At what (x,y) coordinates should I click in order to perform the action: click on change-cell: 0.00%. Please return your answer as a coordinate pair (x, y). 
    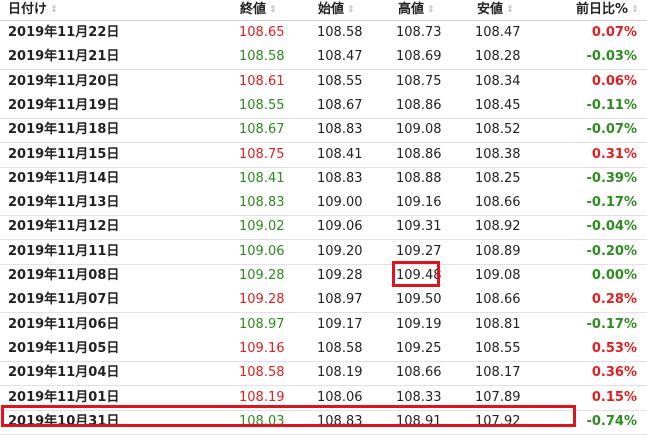
    Looking at the image, I should click on (614, 275).